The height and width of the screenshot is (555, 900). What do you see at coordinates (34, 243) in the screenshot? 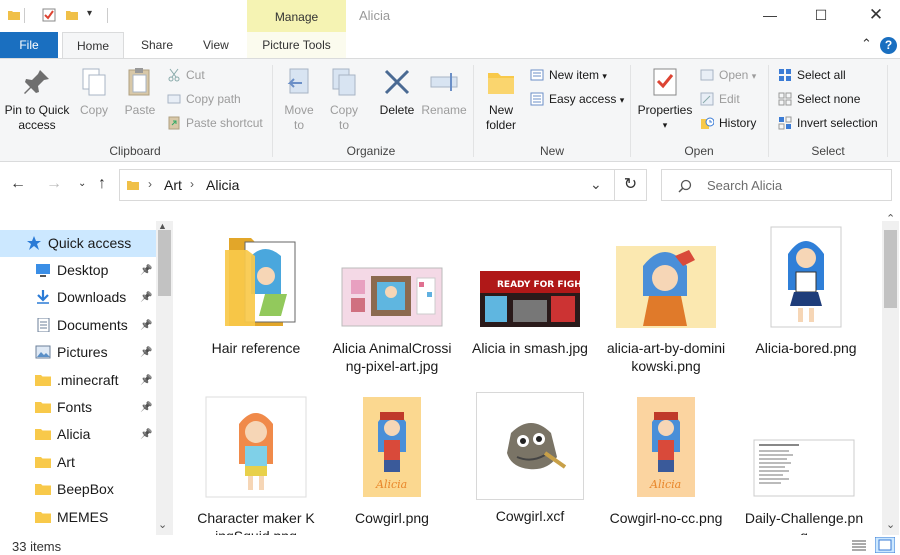
I see `star-icon` at bounding box center [34, 243].